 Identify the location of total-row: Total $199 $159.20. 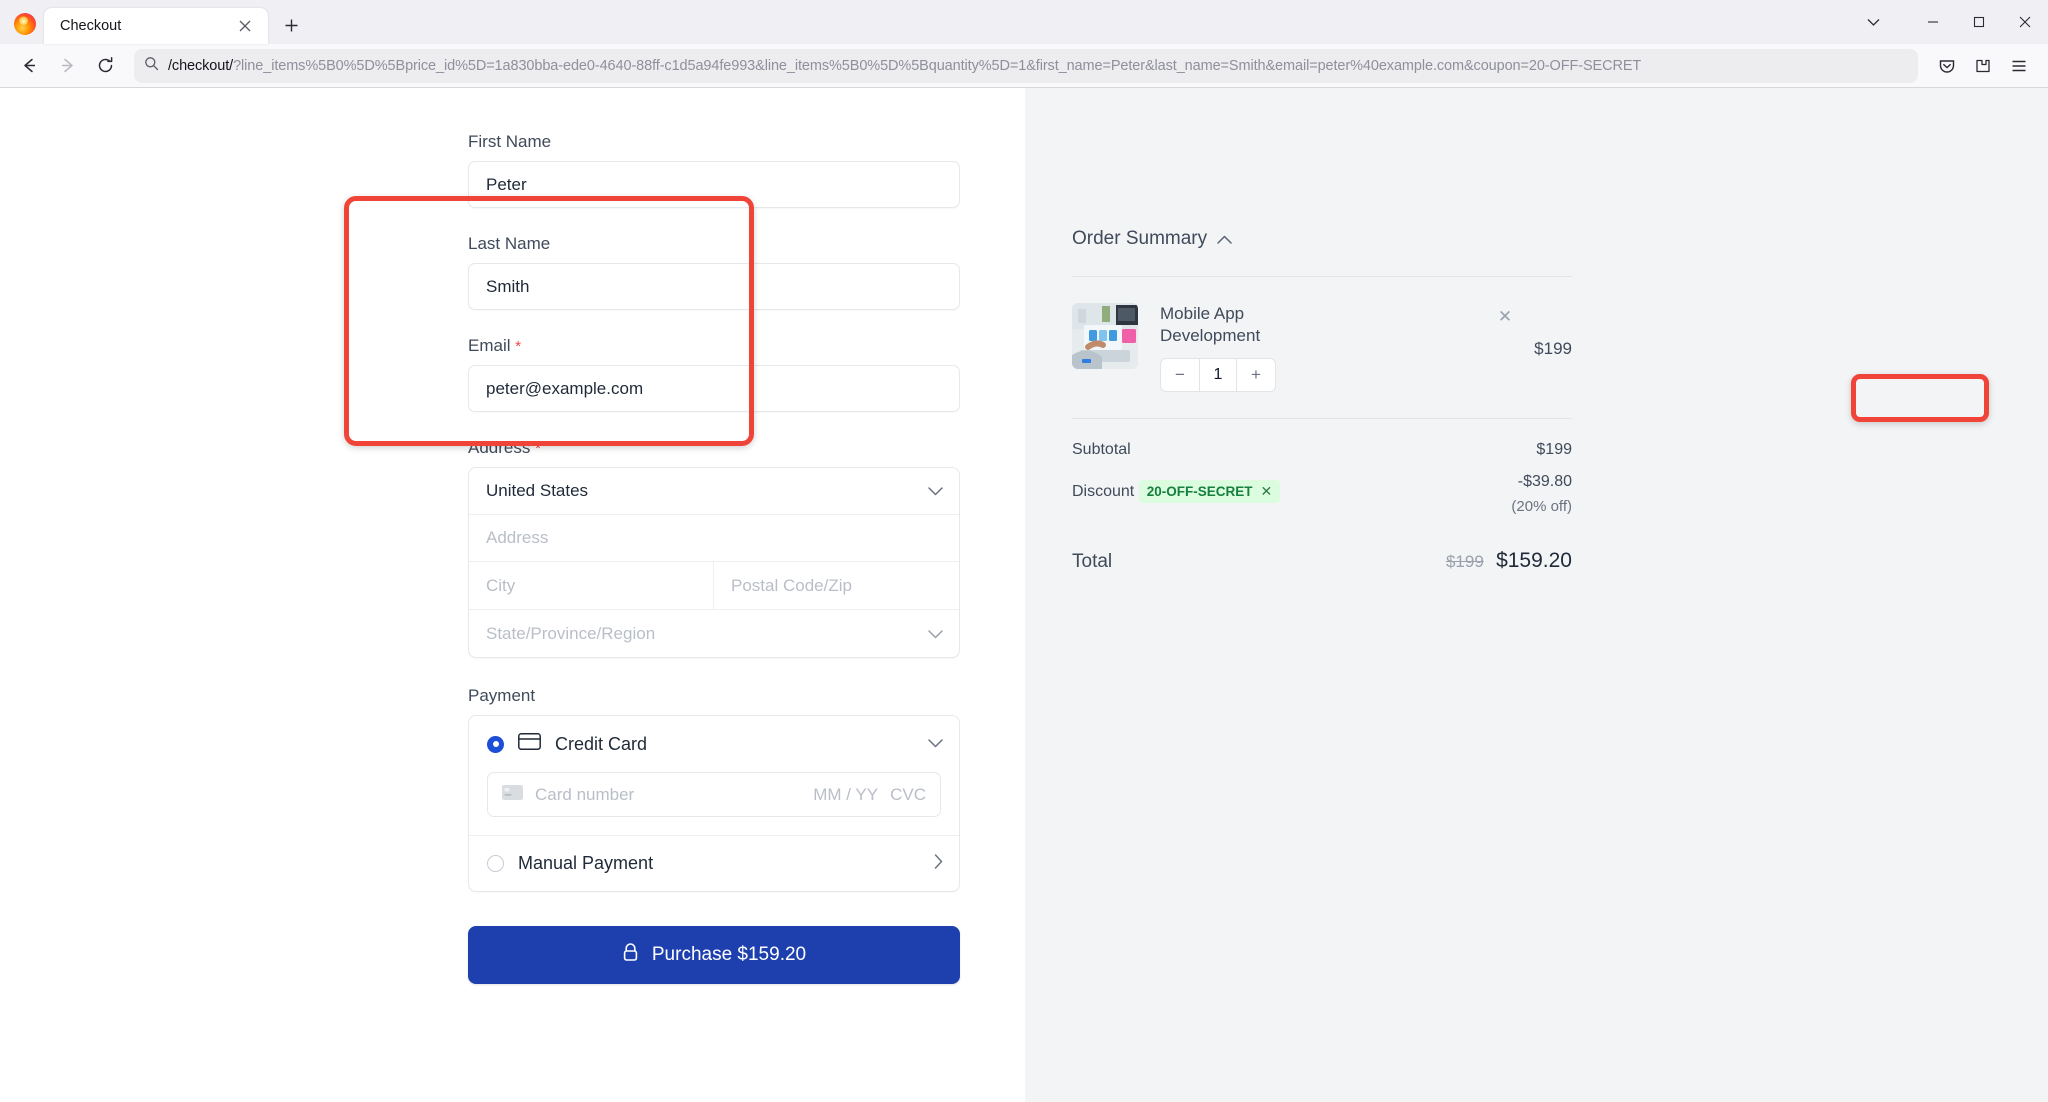
(1322, 561).